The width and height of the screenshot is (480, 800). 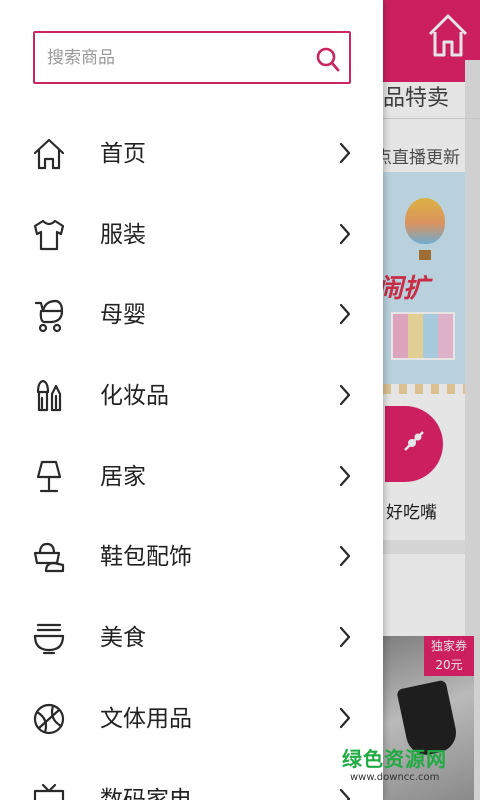 I want to click on menu-item-sports-stationery: 文体用品, so click(x=191, y=719).